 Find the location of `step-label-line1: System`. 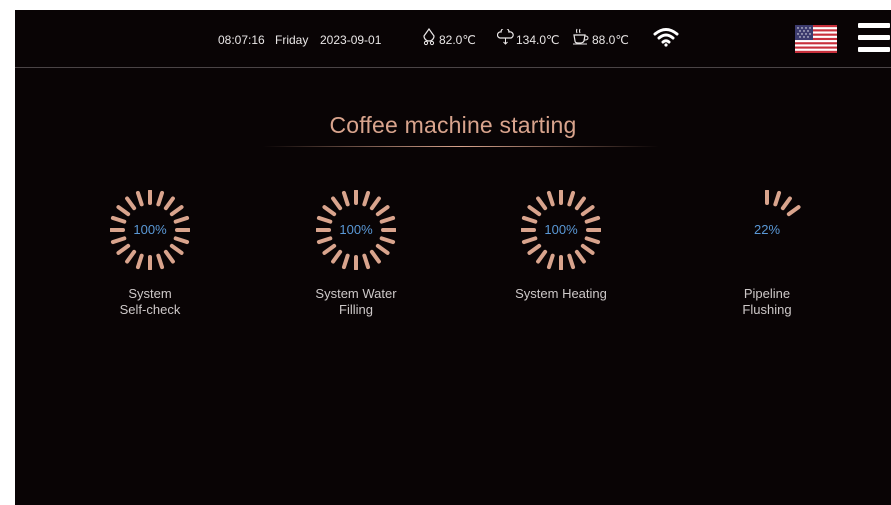

step-label-line1: System is located at coordinates (150, 293).